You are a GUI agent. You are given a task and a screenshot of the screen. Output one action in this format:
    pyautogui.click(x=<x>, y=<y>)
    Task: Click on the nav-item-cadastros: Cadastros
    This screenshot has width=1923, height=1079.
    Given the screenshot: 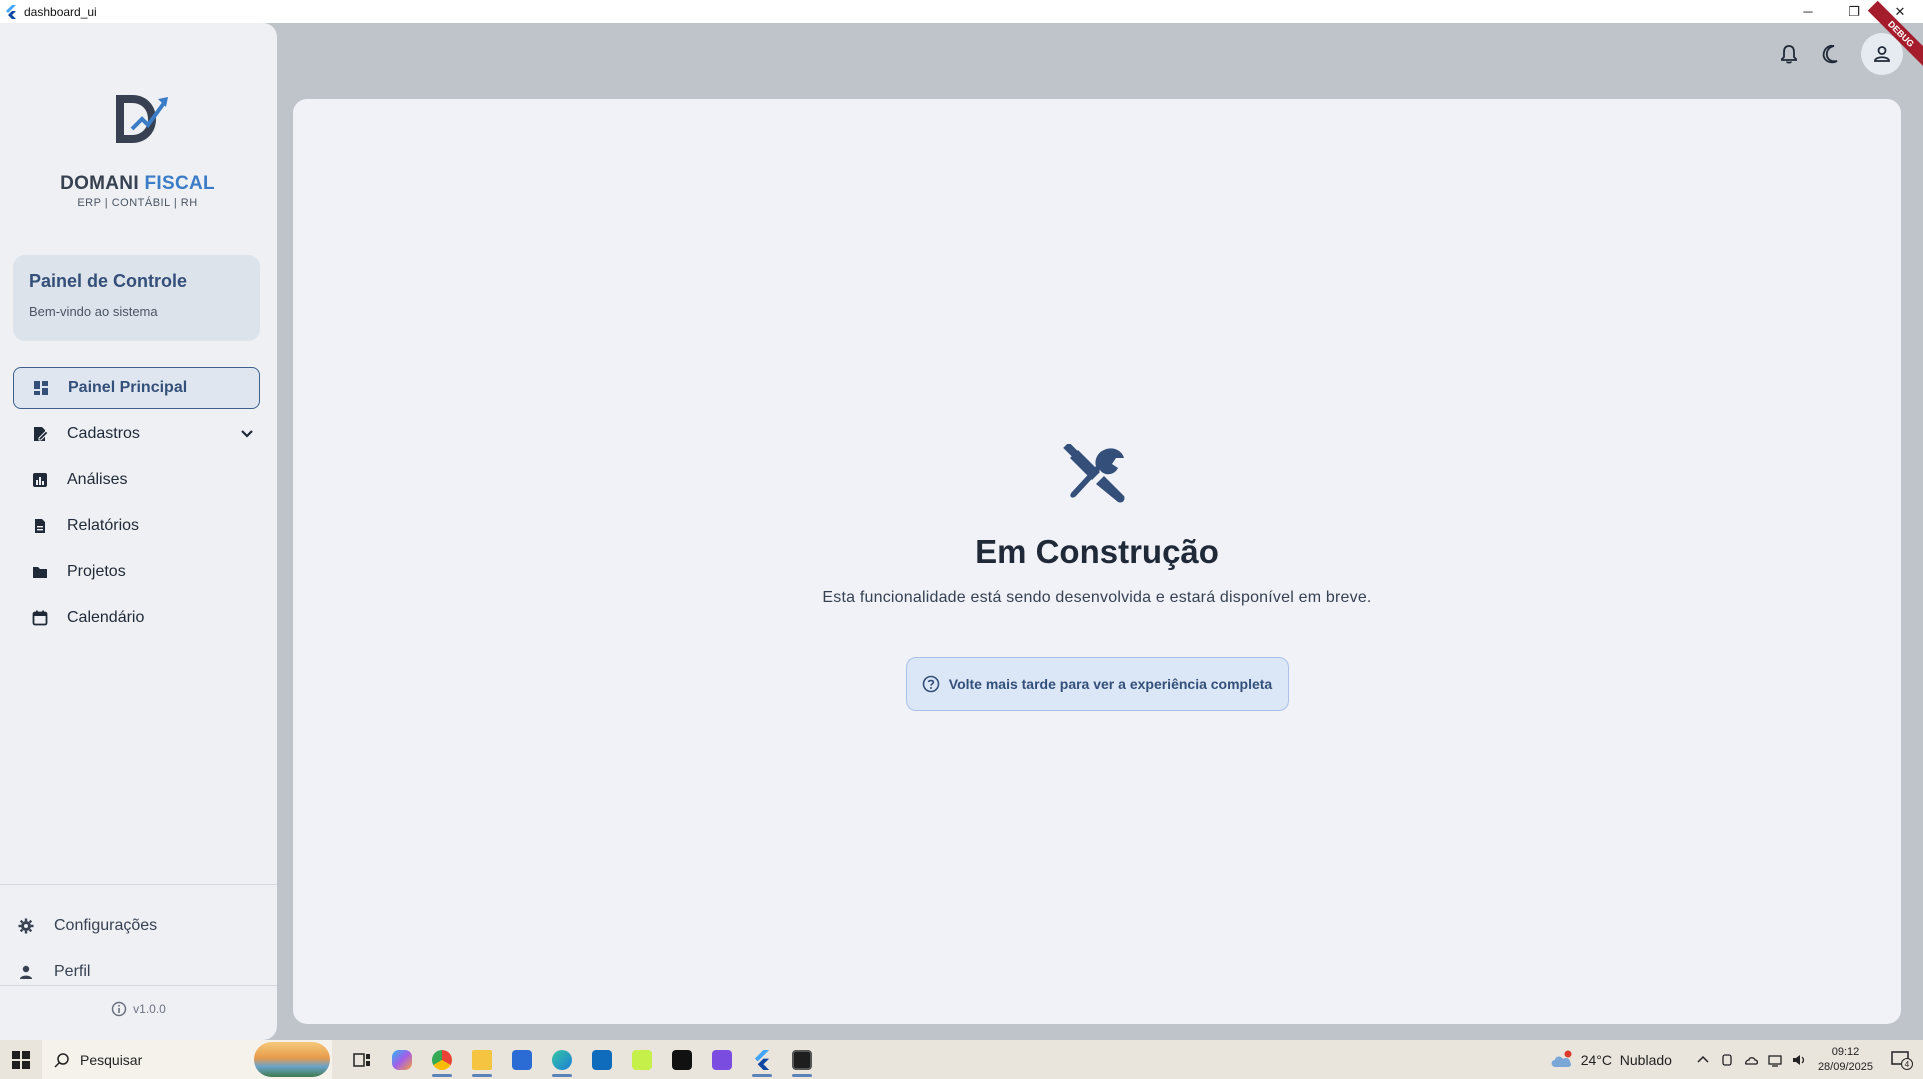 What is the action you would take?
    pyautogui.click(x=136, y=434)
    